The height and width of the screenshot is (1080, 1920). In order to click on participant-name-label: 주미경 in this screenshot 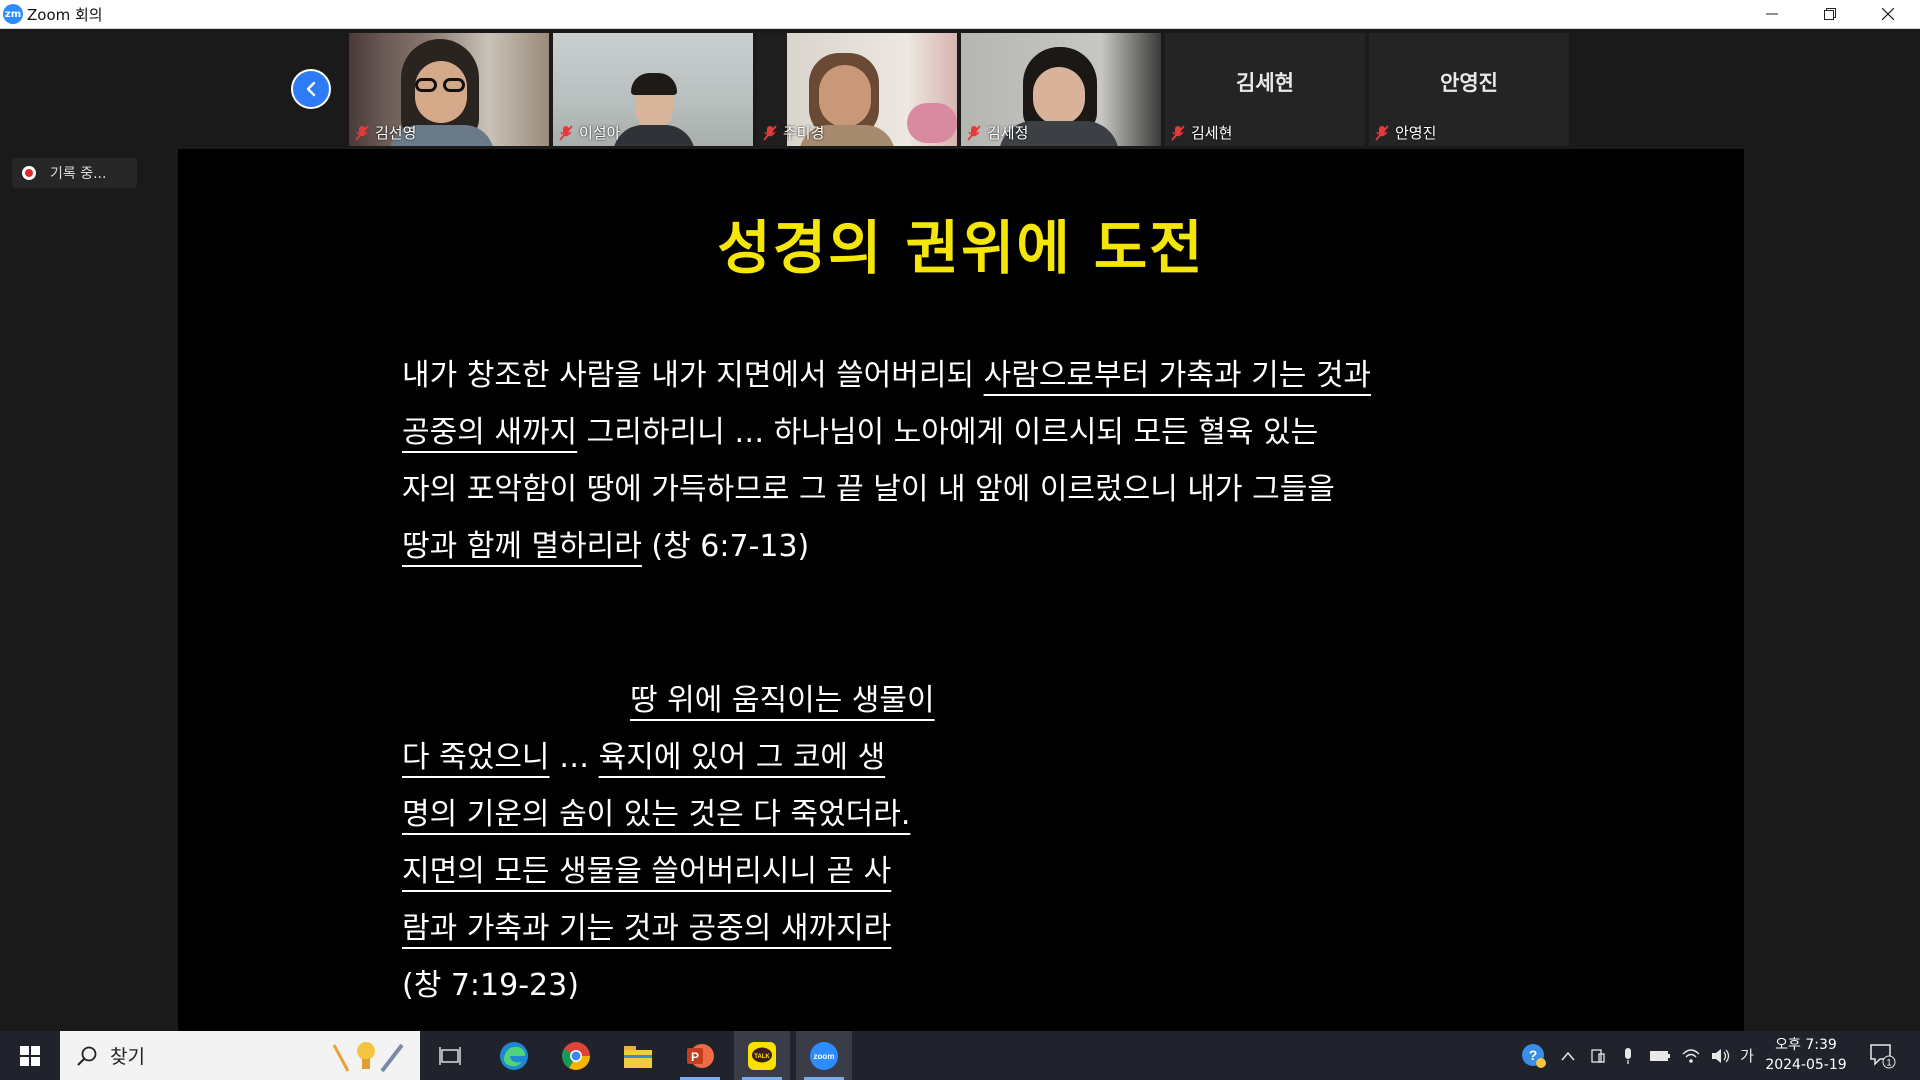, I will do `click(793, 132)`.